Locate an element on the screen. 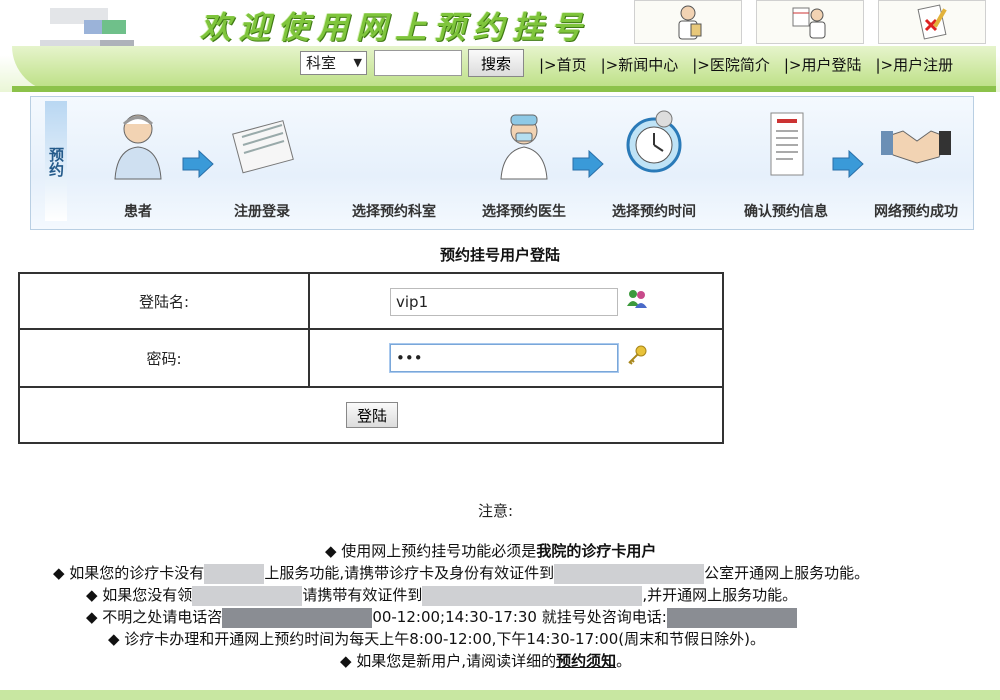  notice-line: ◆ 使用网上预约挂号功能必须是我院的诊疗卡用户 is located at coordinates (491, 551).